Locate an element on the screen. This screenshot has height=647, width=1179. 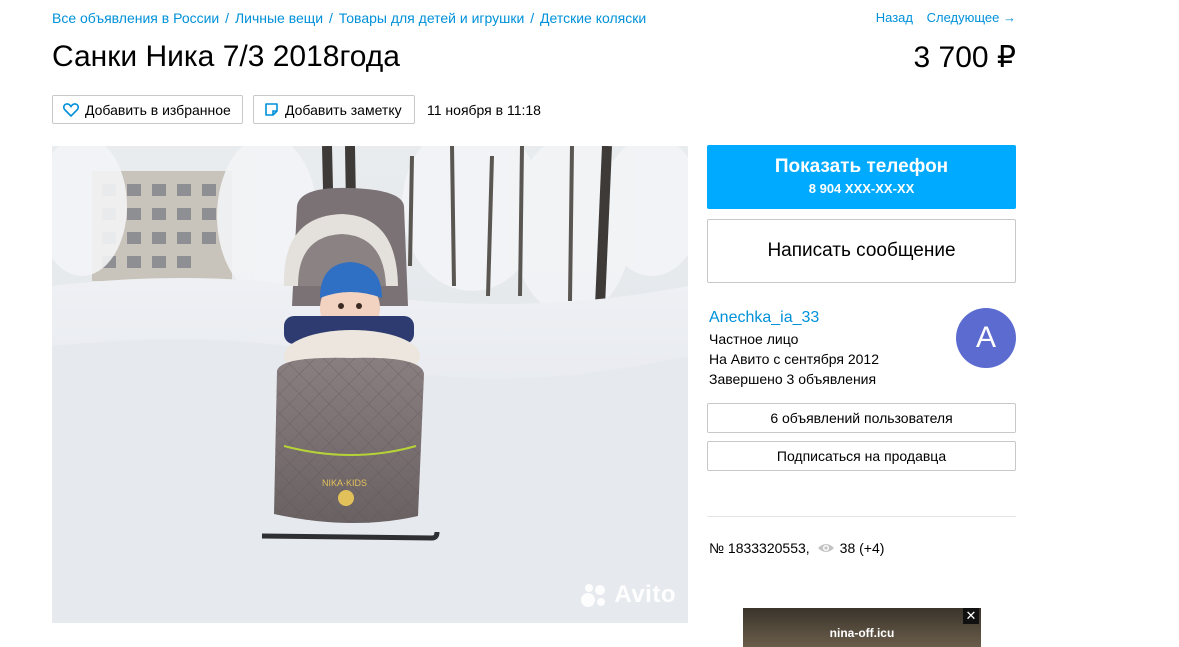
page-title: Санки Ника 7/3 2018года is located at coordinates (226, 56).